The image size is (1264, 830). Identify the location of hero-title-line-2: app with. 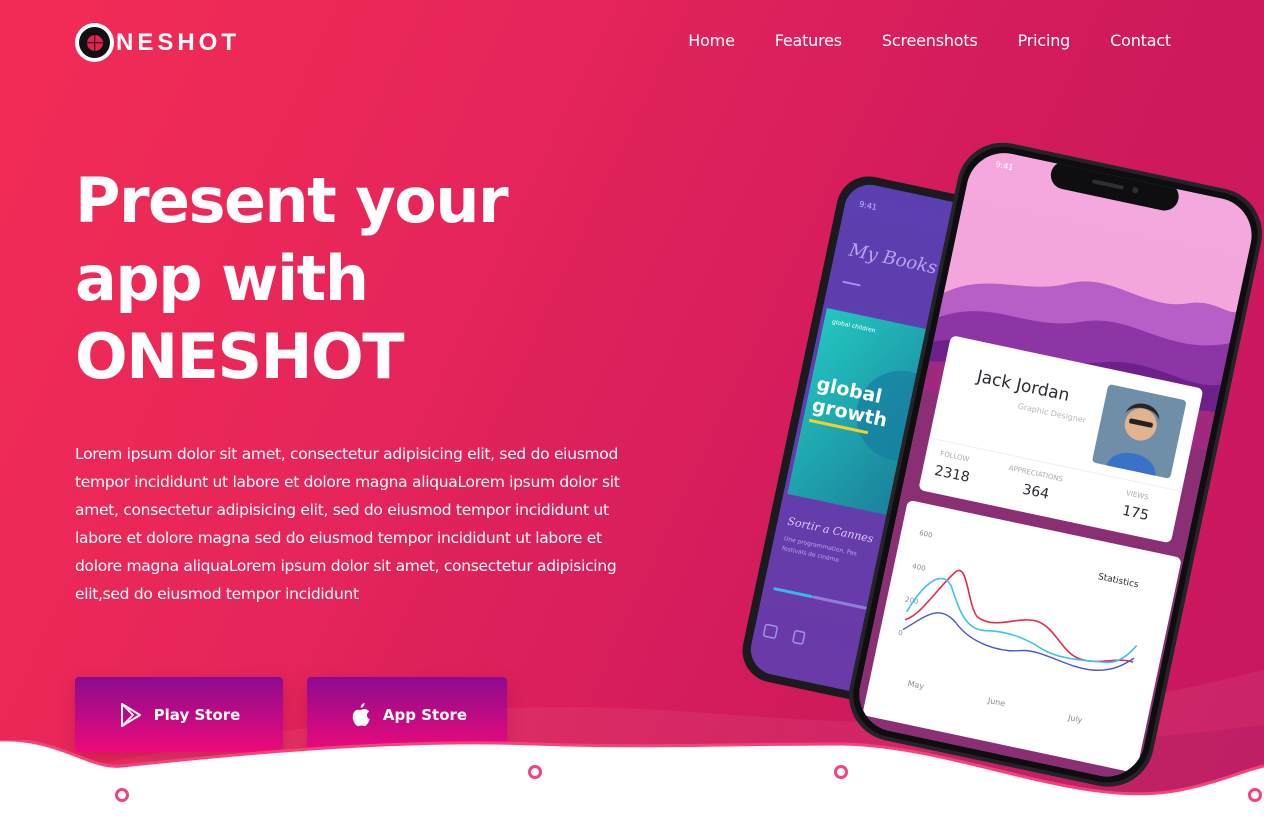
(222, 278).